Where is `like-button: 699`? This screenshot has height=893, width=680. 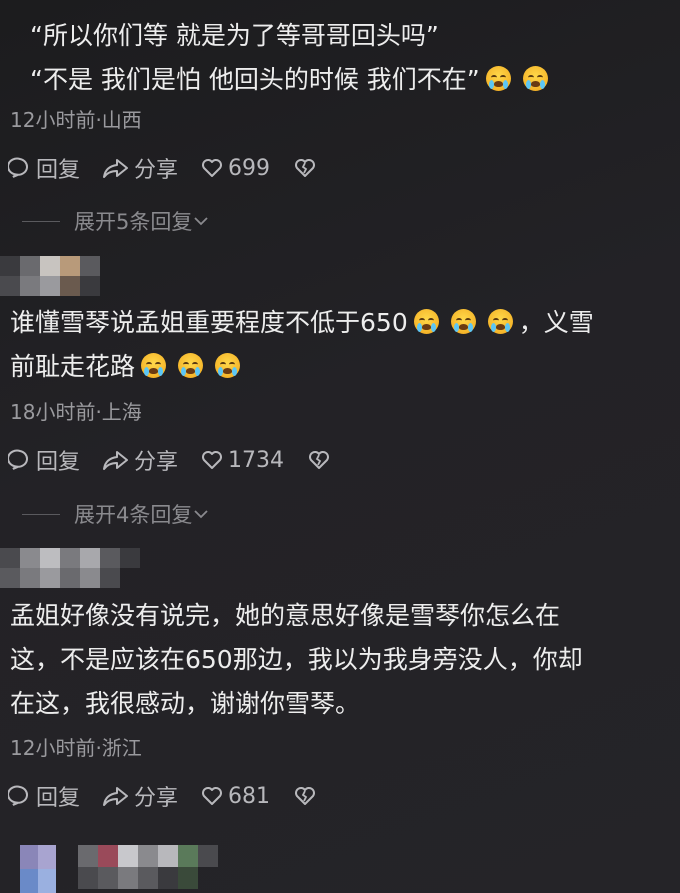 like-button: 699 is located at coordinates (235, 168).